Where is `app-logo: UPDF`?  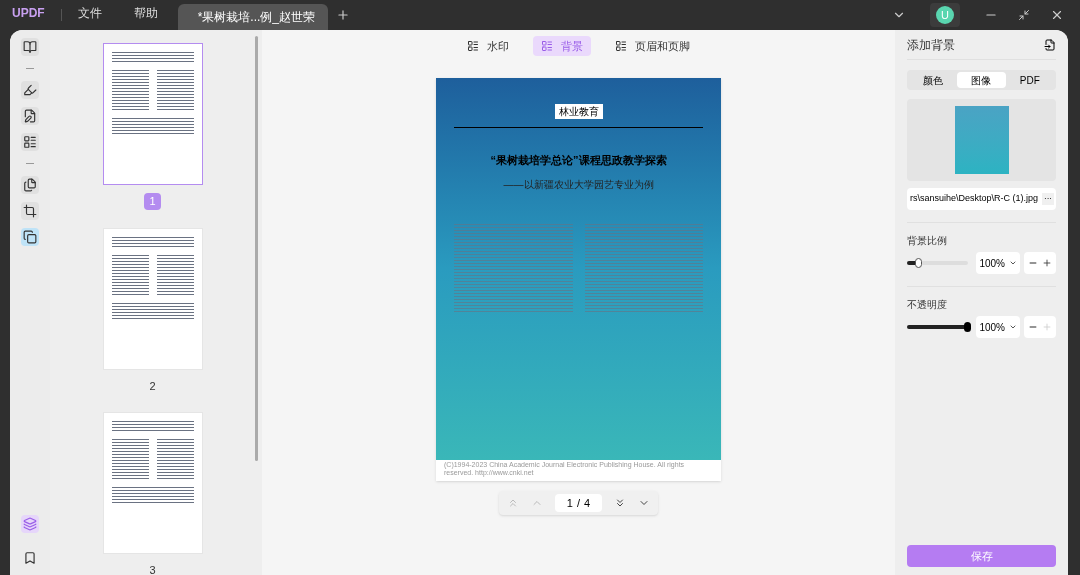 app-logo: UPDF is located at coordinates (28, 13).